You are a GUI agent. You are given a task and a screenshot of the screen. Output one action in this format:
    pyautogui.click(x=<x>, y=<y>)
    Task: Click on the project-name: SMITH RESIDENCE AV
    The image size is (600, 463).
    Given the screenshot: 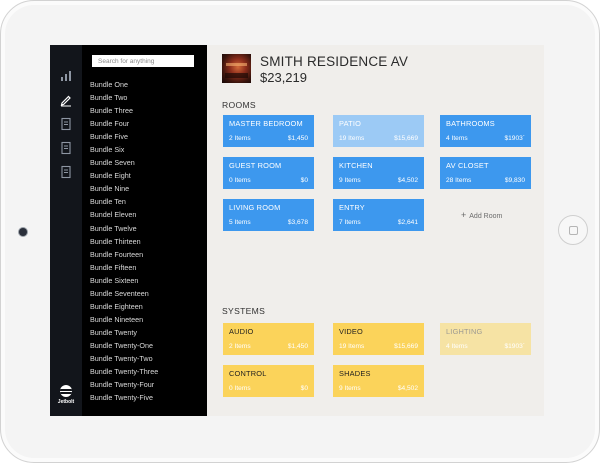 What is the action you would take?
    pyautogui.click(x=334, y=61)
    